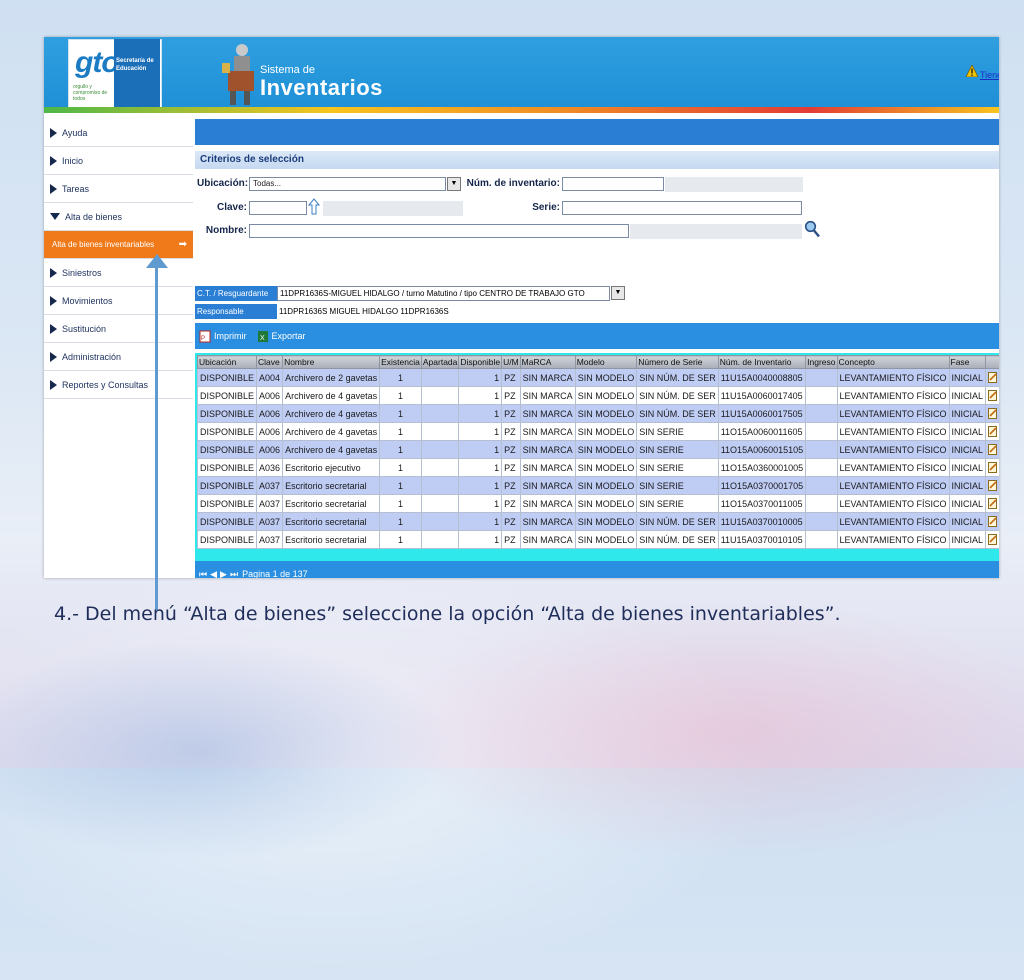  Describe the element at coordinates (762, 539) in the screenshot. I see `table-cell: 11U15A0370010105` at that location.